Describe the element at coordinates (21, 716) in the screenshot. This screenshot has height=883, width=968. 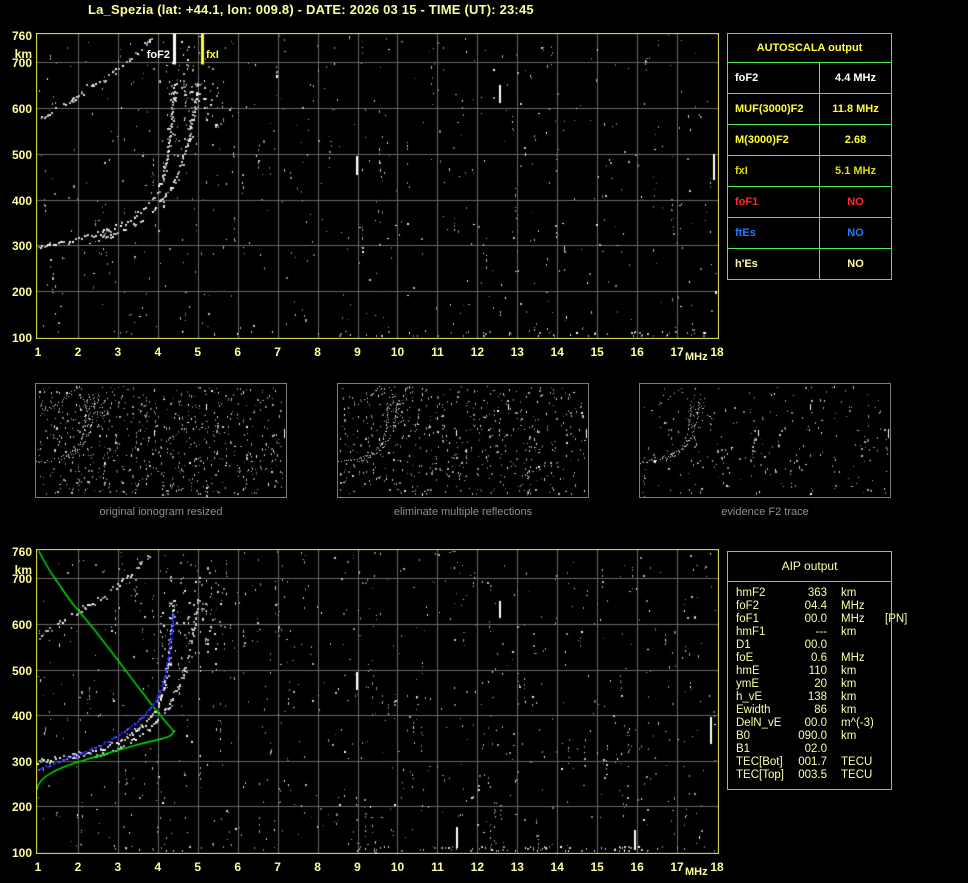
I see `y-tick-label: 400` at that location.